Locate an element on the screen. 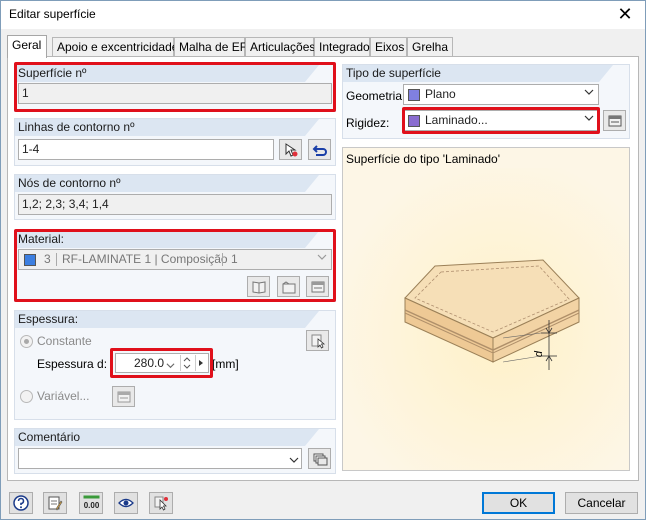 Image resolution: width=646 pixels, height=520 pixels. material-label: Material: is located at coordinates (41, 239).